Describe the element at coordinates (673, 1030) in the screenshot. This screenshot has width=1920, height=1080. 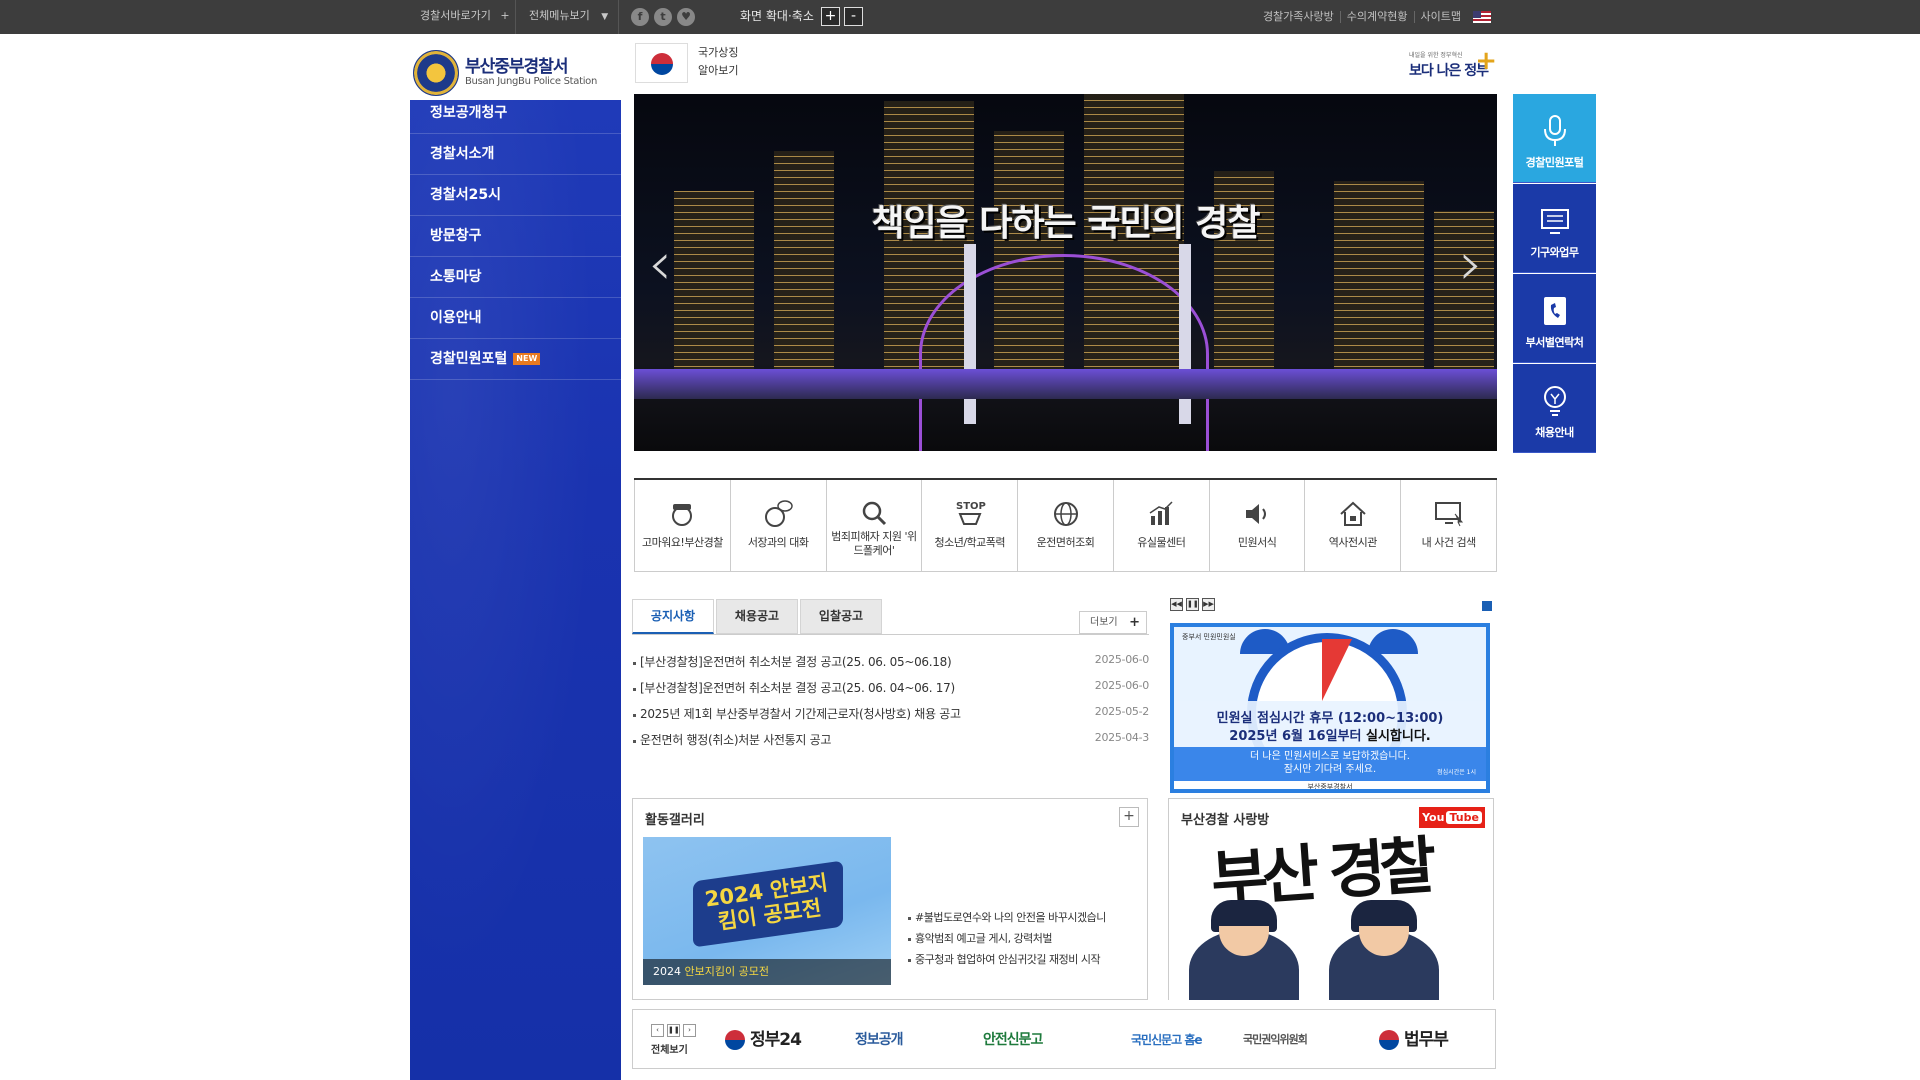
I see `partner-pause-button: ❚❚` at that location.